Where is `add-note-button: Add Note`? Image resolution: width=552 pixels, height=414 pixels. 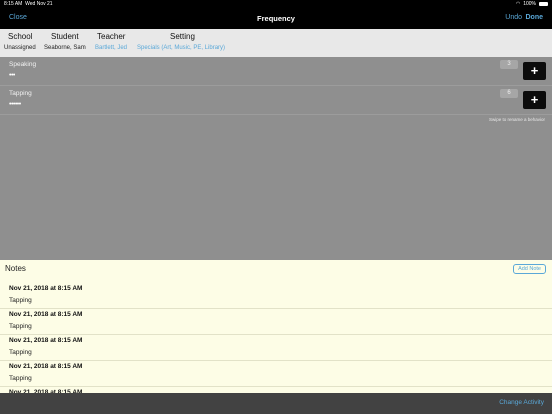
add-note-button: Add Note is located at coordinates (529, 269).